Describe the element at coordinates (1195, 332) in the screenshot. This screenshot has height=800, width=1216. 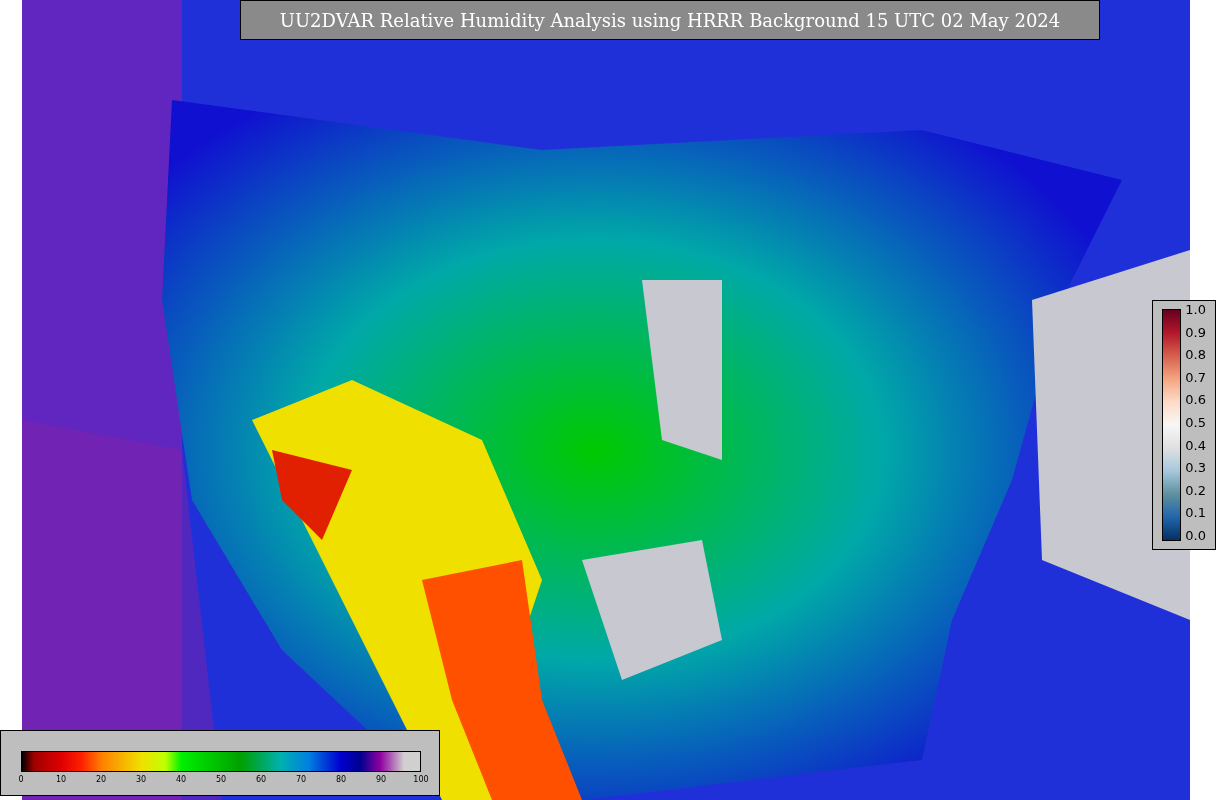
I see `colorbar-tick-label: 0.9` at that location.